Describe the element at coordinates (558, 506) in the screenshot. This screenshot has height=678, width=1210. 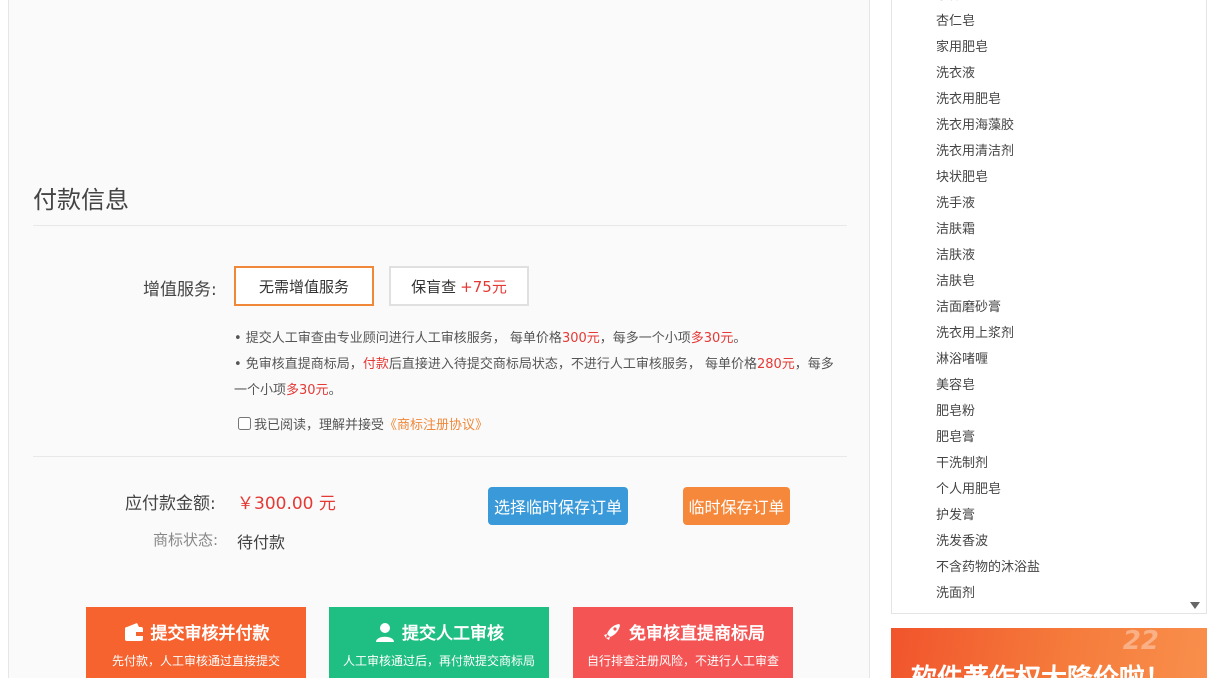
I see `select-saved-order-button: 选择临时保存订单` at that location.